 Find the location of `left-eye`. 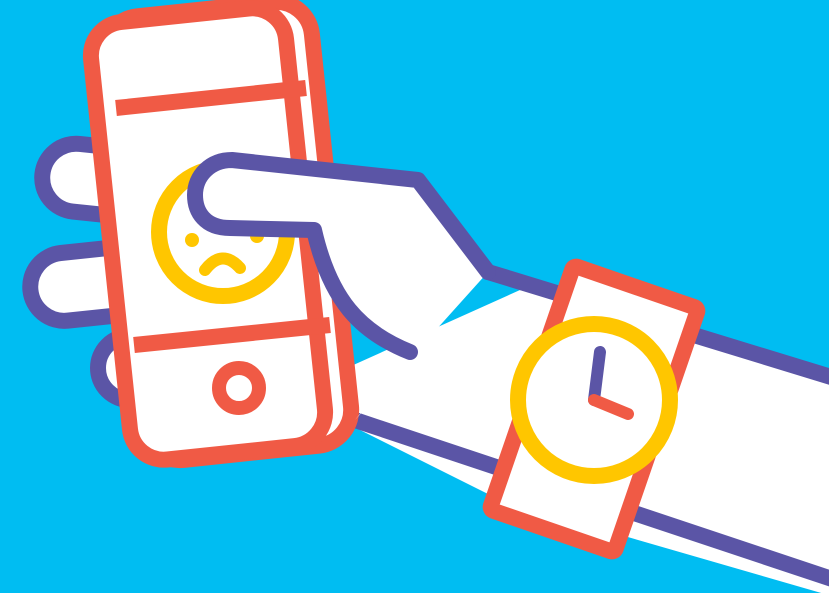

left-eye is located at coordinates (192, 240).